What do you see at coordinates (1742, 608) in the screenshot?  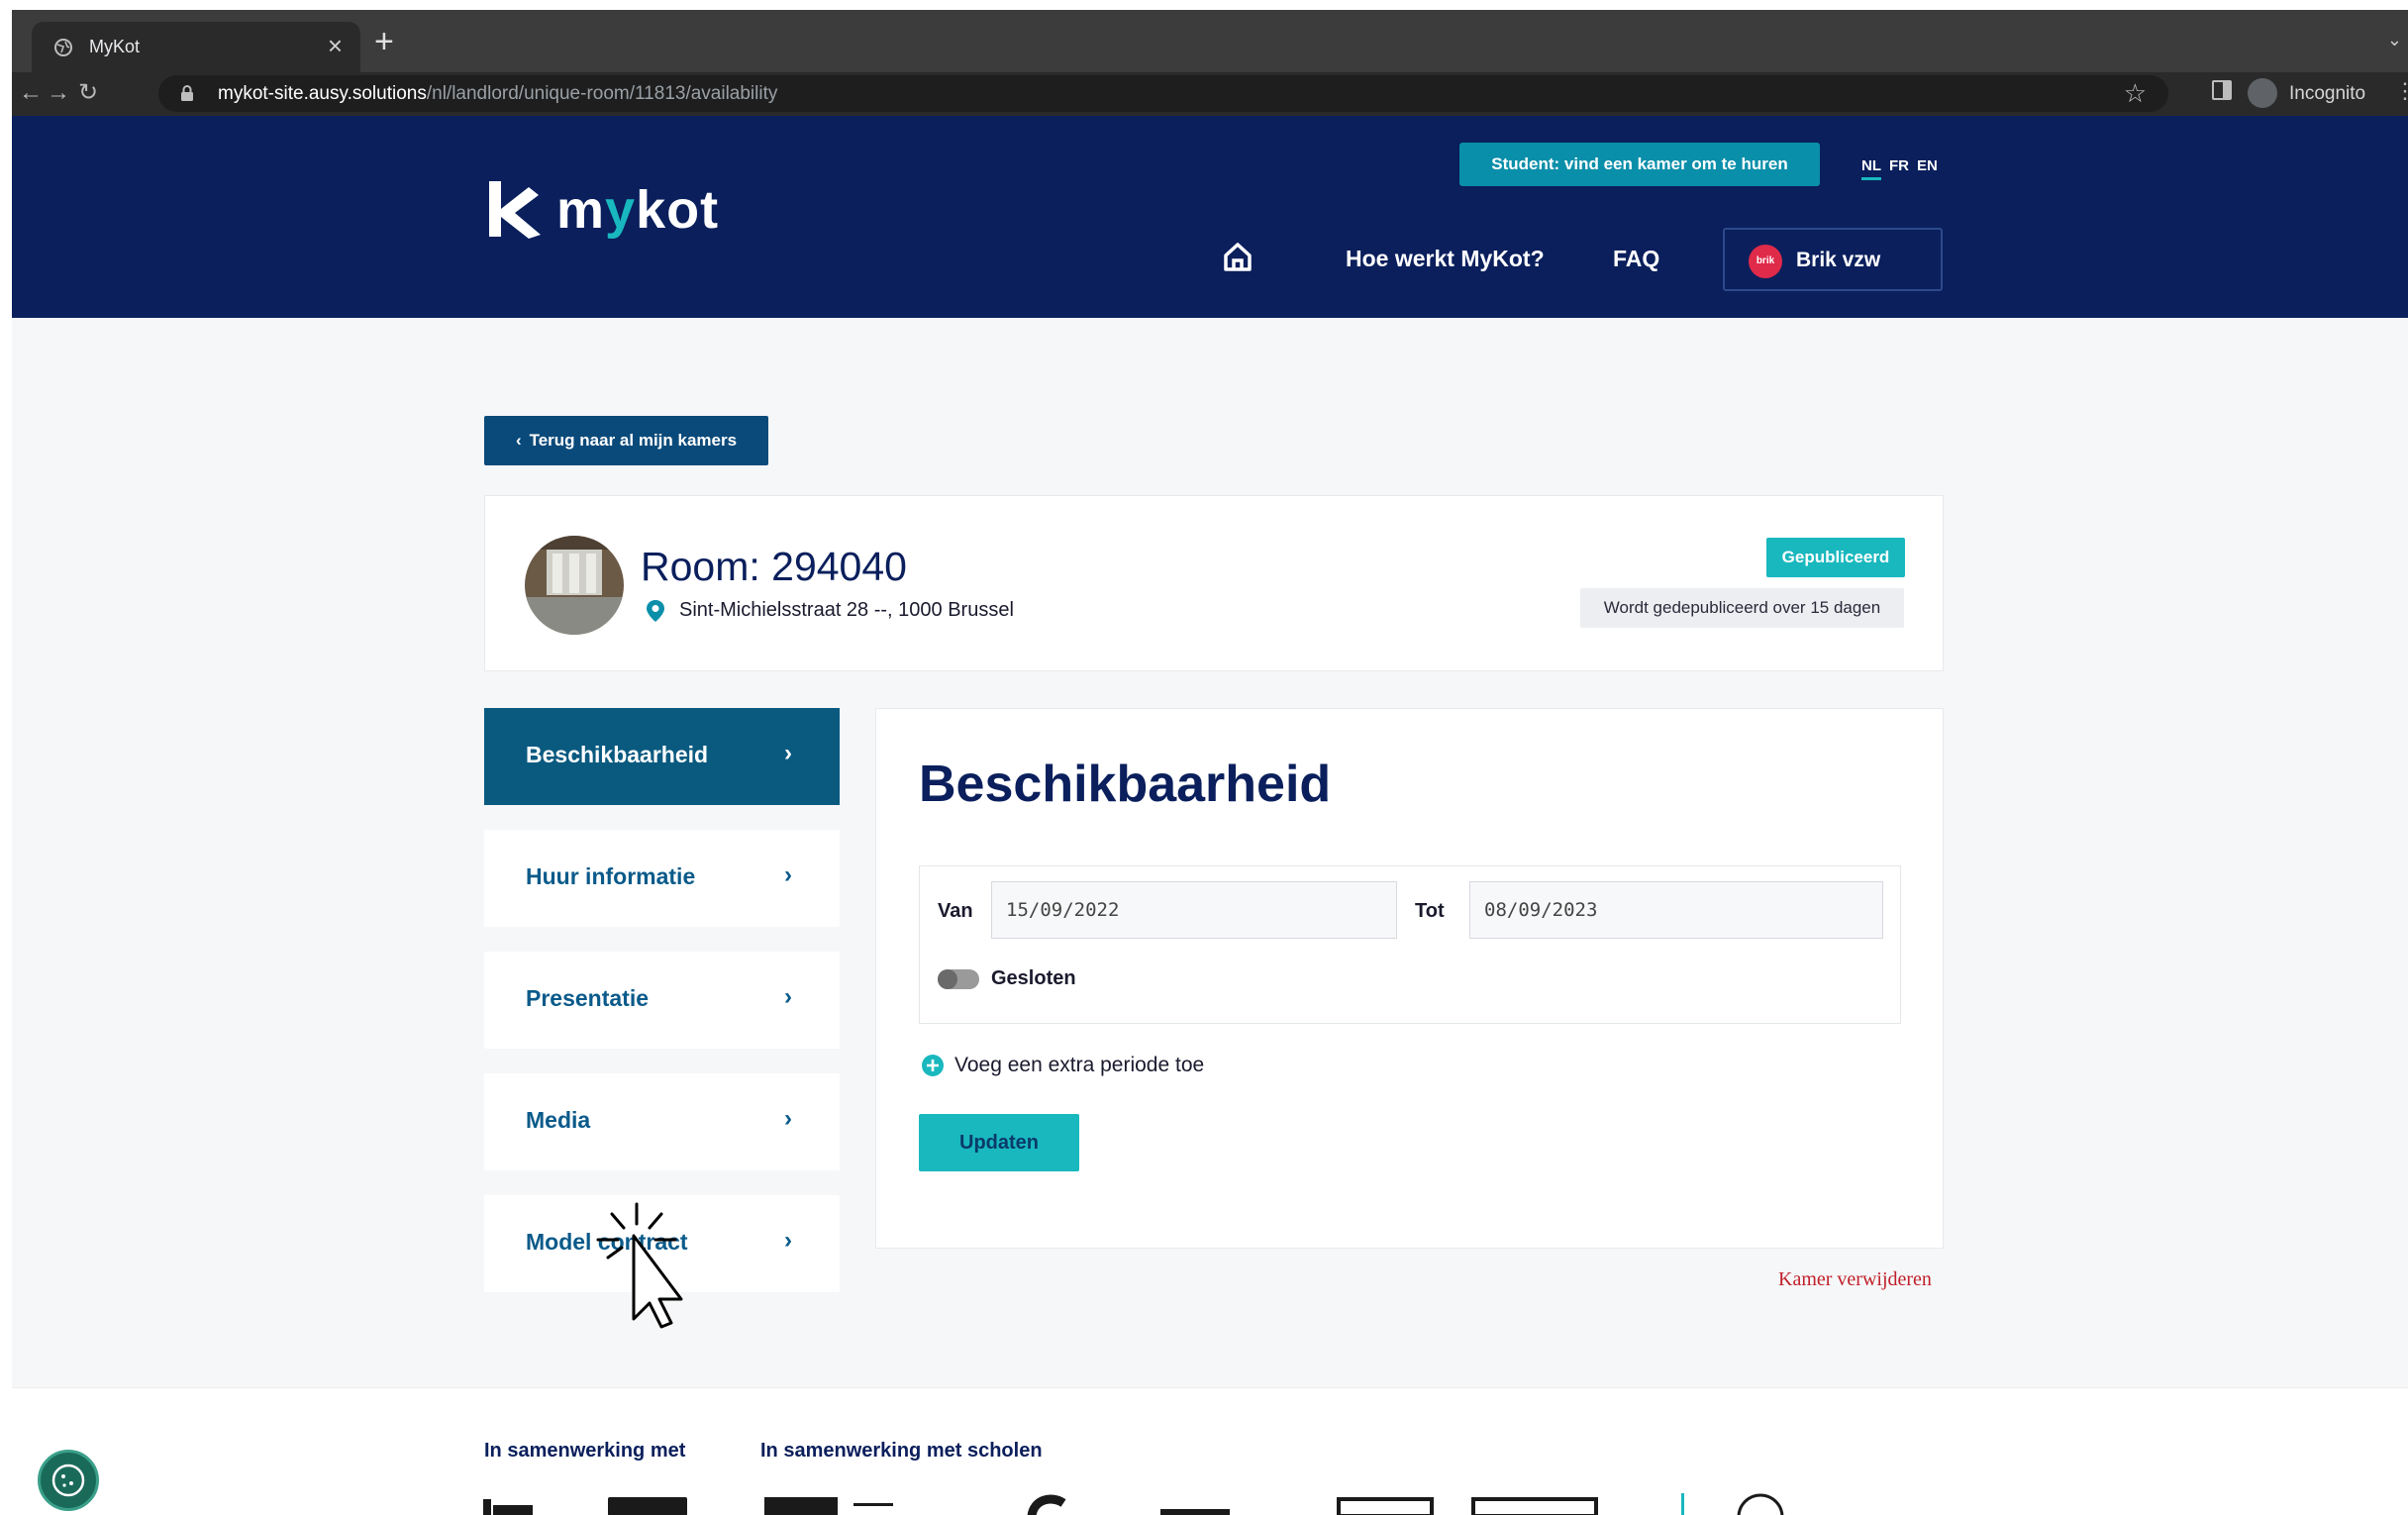 I see `unpublish-note: Wordt gedepubliceerd over 15 dagen` at bounding box center [1742, 608].